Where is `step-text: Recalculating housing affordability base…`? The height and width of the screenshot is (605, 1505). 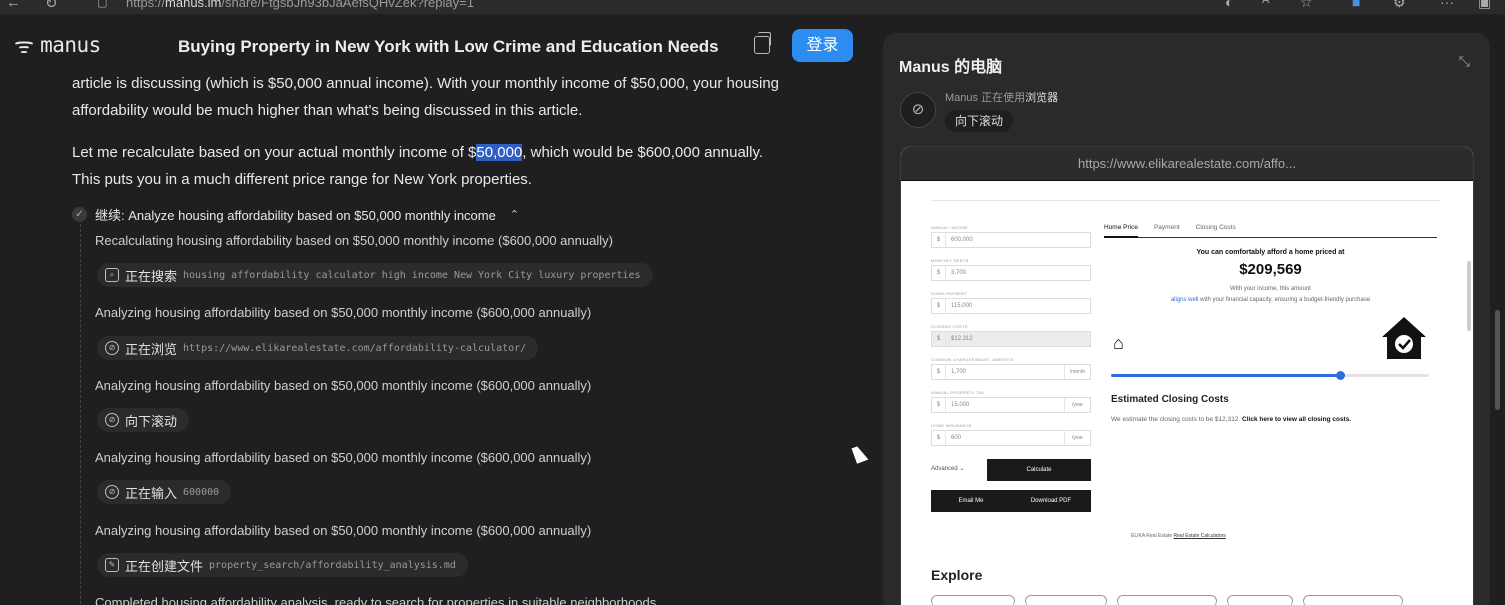 step-text: Recalculating housing affordability base… is located at coordinates (354, 240).